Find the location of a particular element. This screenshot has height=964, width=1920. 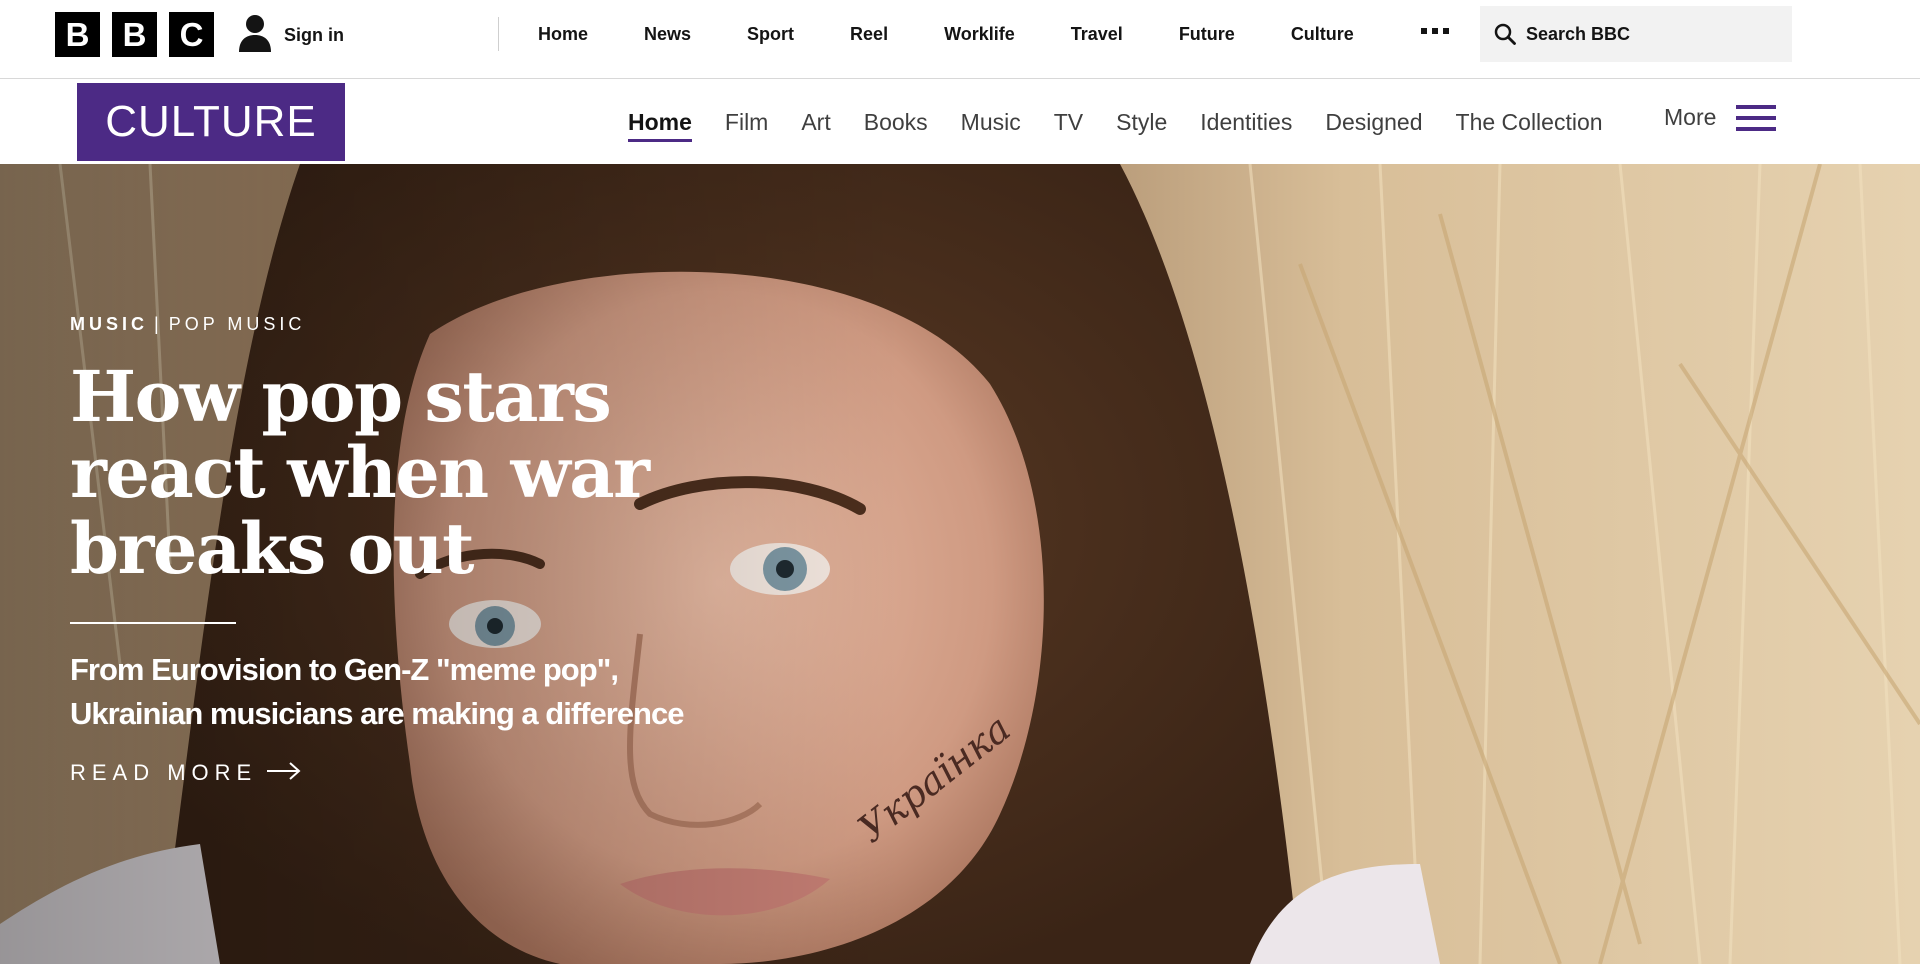

read-more-link: READ MORE is located at coordinates (185, 773).